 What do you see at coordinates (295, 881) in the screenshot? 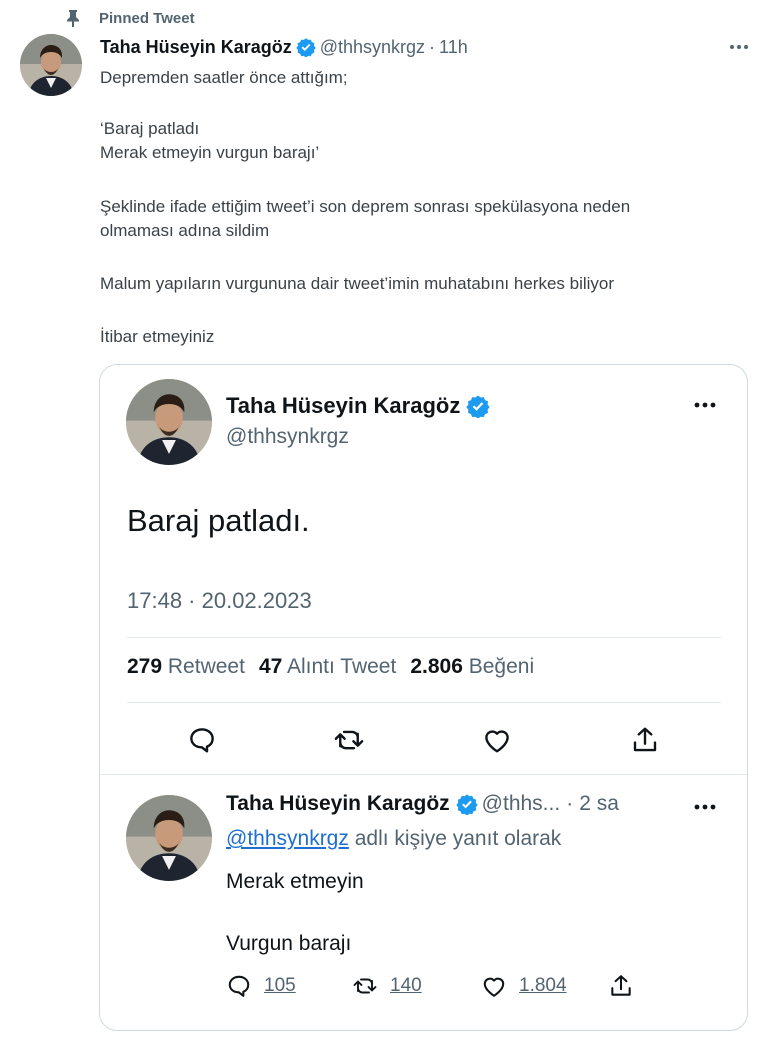
I see `reply-text-line: Merak etmeyin` at bounding box center [295, 881].